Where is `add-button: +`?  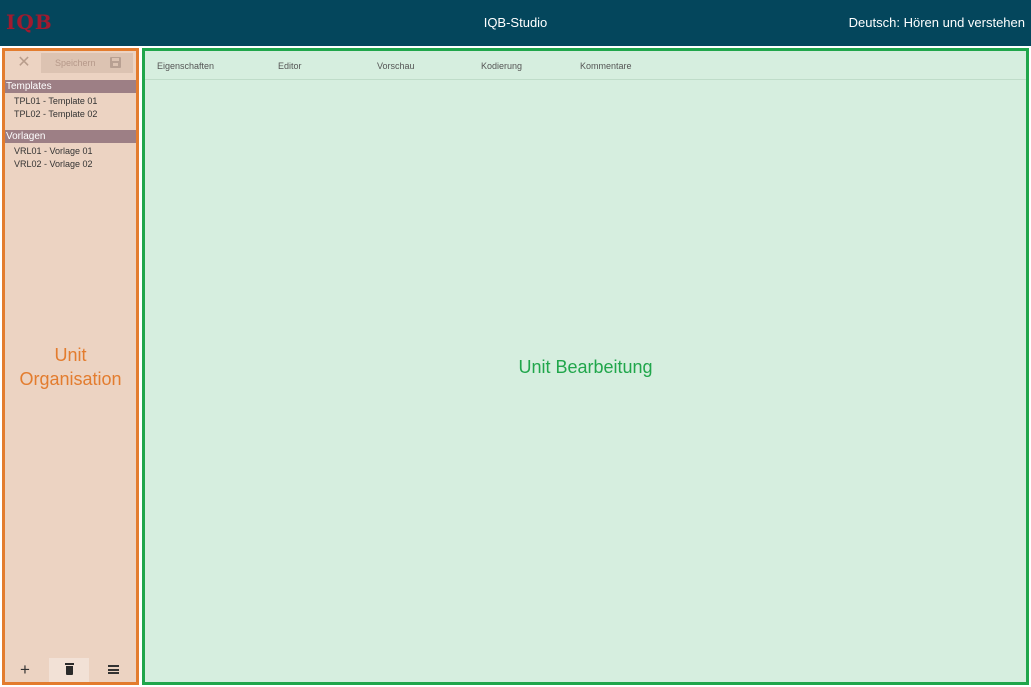
add-button: + is located at coordinates (25, 670).